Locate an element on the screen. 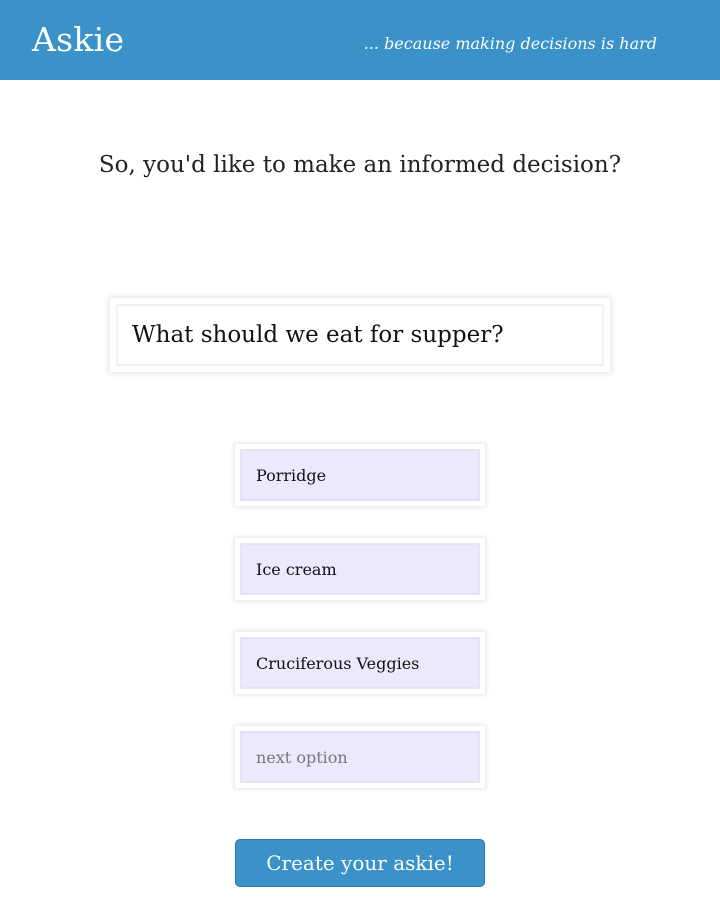 The image size is (720, 918). next-option-input is located at coordinates (360, 757).